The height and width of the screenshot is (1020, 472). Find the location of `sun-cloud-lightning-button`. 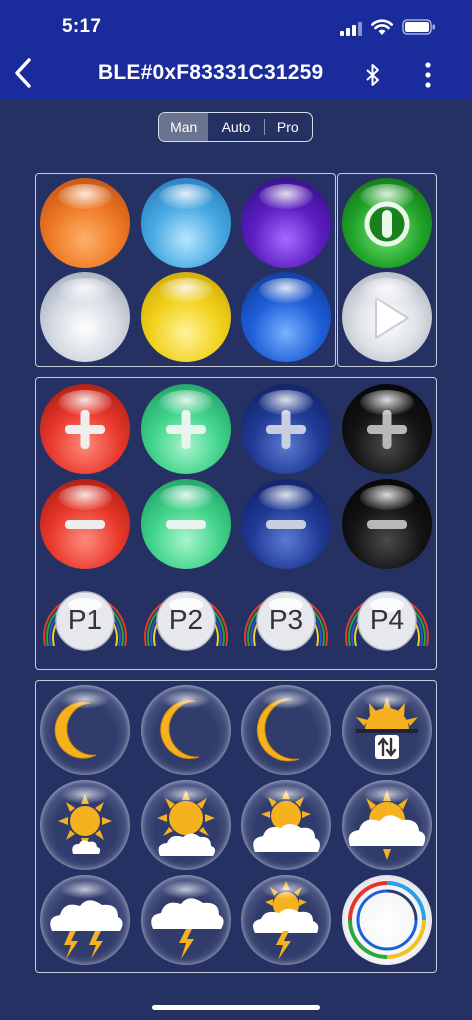

sun-cloud-lightning-button is located at coordinates (286, 920).